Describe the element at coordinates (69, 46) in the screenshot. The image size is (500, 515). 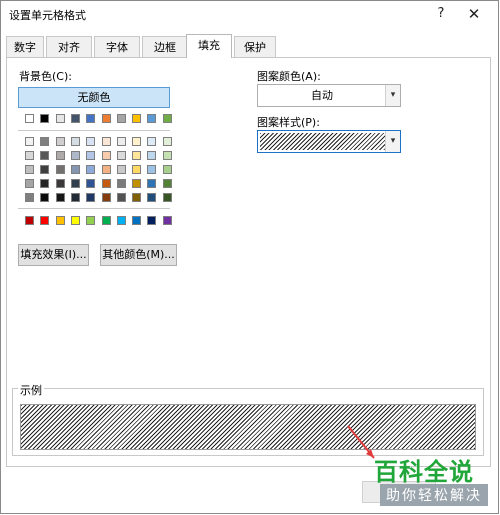
I see `tab-alignment: 对齐` at that location.